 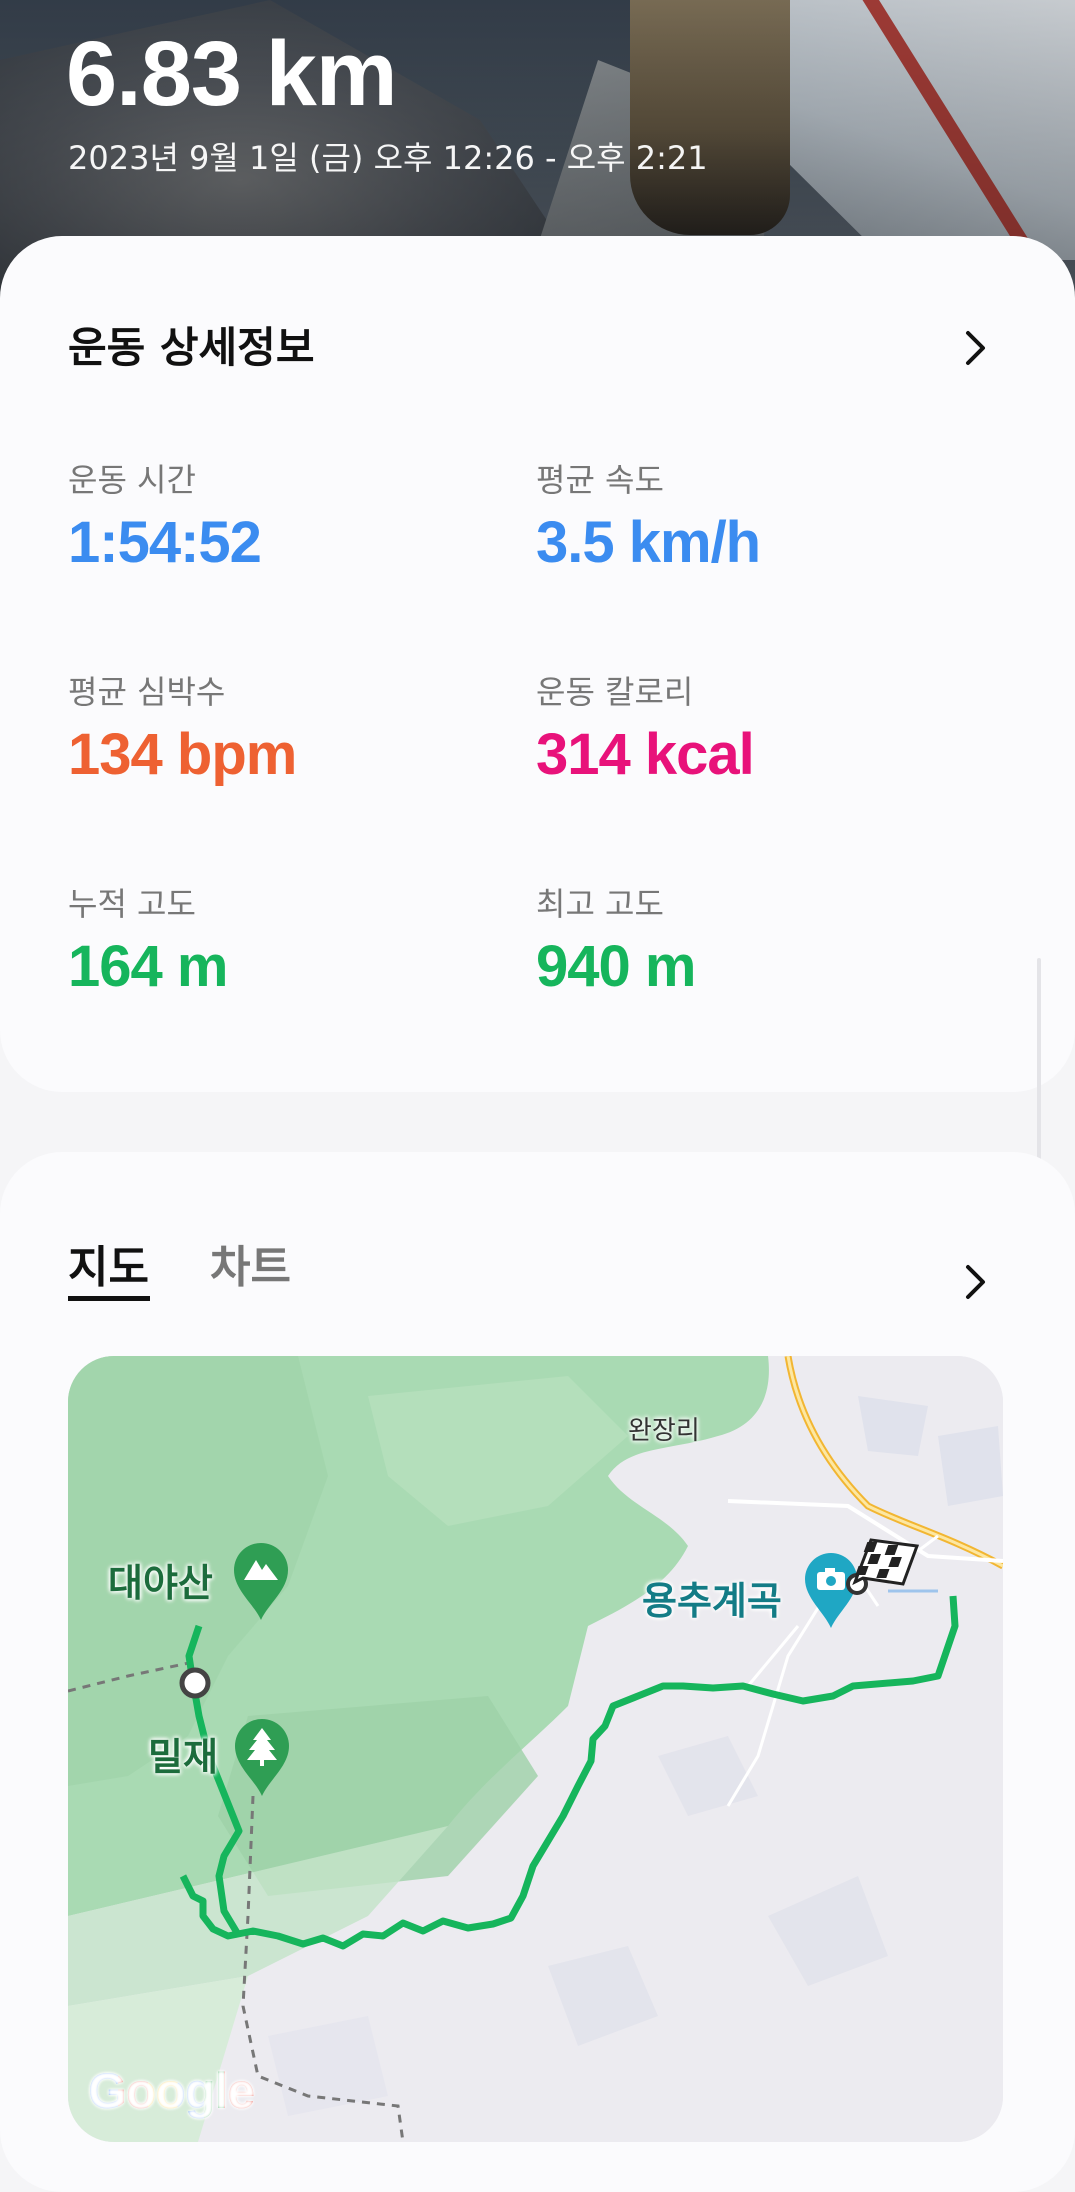 What do you see at coordinates (132, 904) in the screenshot?
I see `stat-label-elevation-gain: 누적 고도` at bounding box center [132, 904].